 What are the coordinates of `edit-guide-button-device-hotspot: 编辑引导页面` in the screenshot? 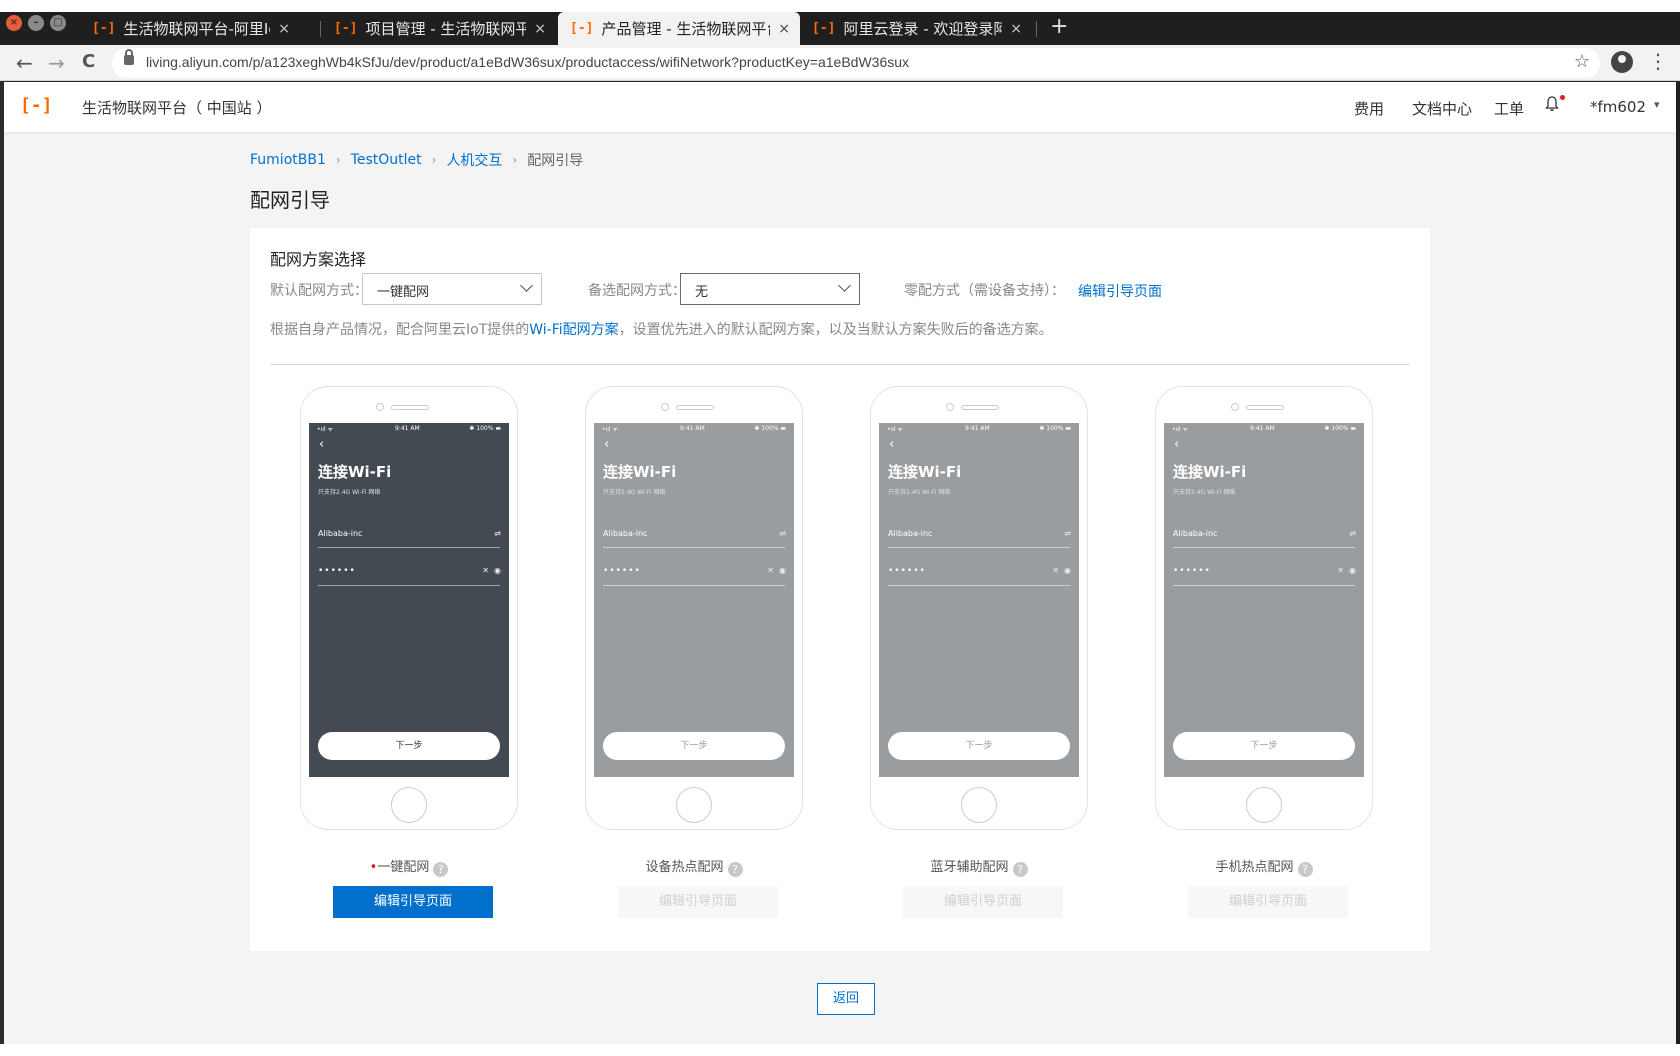 It's located at (698, 902).